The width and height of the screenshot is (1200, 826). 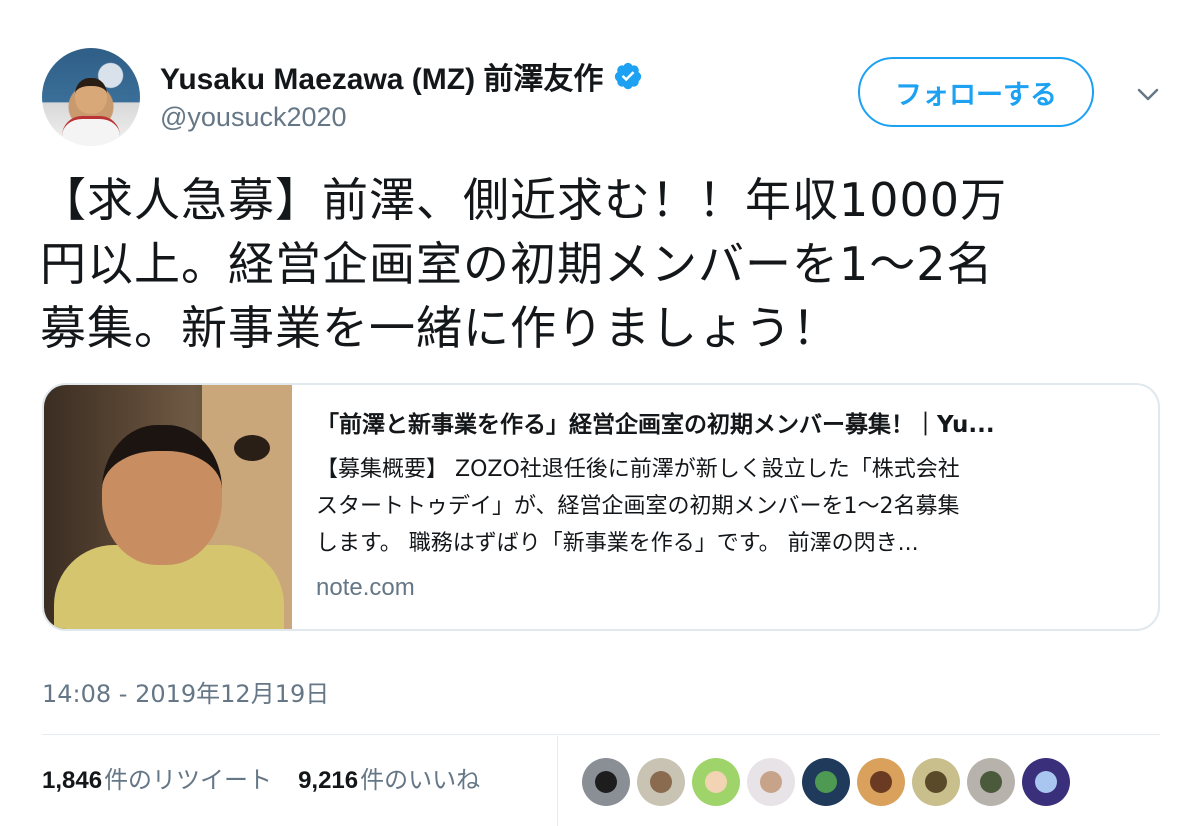 I want to click on user-avatar, so click(x=91, y=97).